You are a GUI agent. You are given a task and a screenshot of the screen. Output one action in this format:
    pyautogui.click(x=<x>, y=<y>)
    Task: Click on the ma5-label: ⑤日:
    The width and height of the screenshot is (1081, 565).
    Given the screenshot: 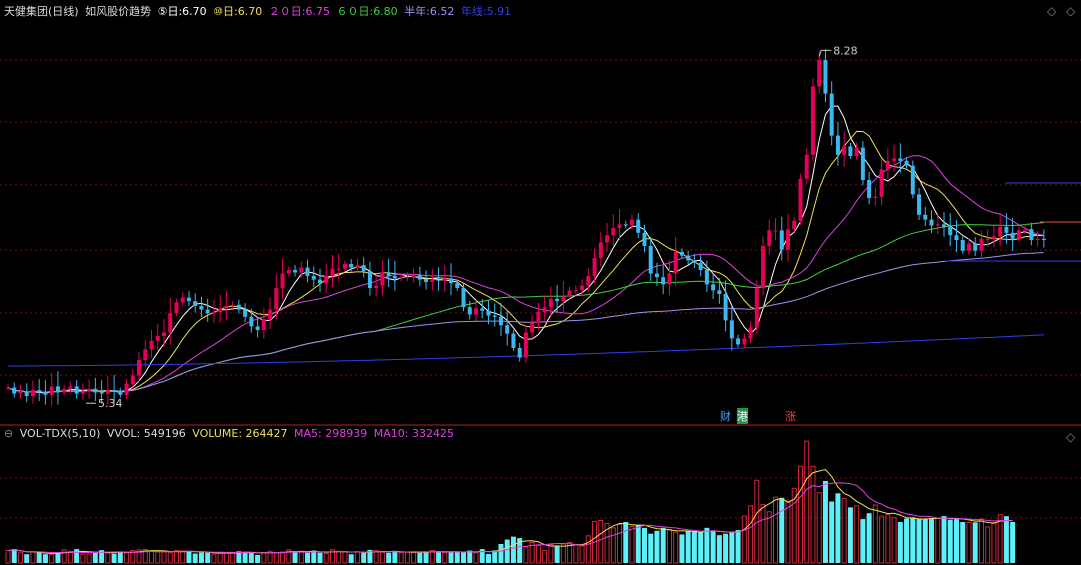 What is the action you would take?
    pyautogui.click(x=170, y=11)
    